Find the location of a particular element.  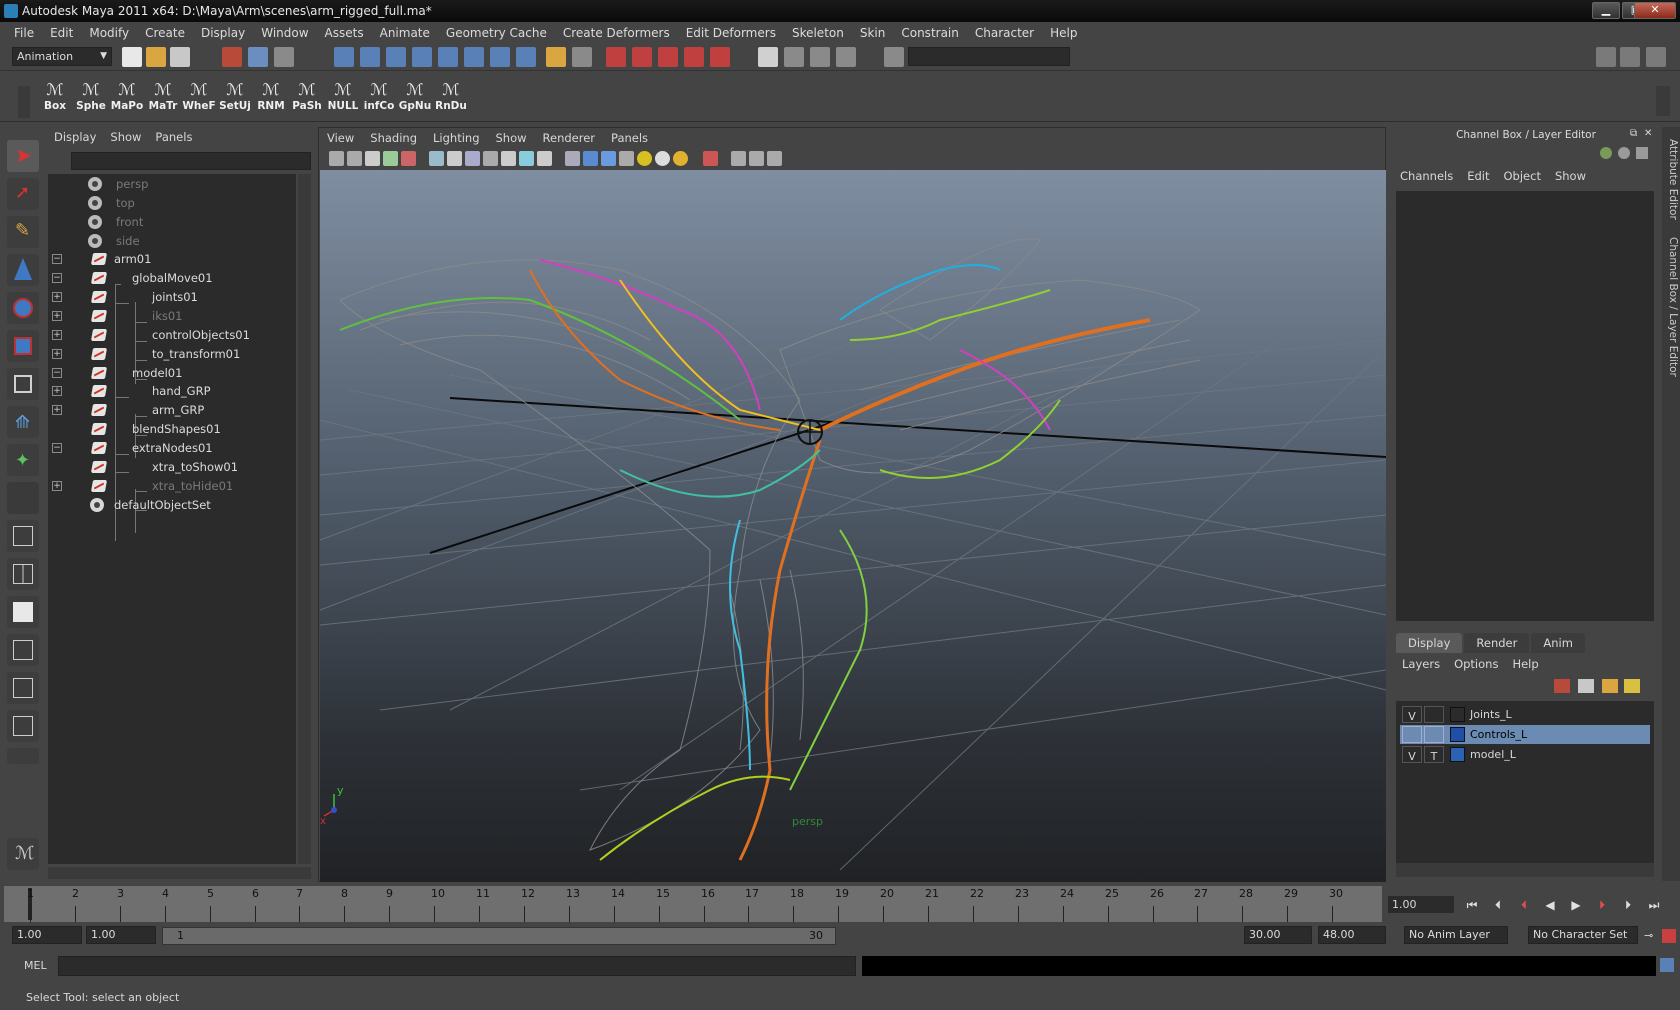

layer-list: V Joints_L Controls_L V T model_L is located at coordinates (1525, 782).